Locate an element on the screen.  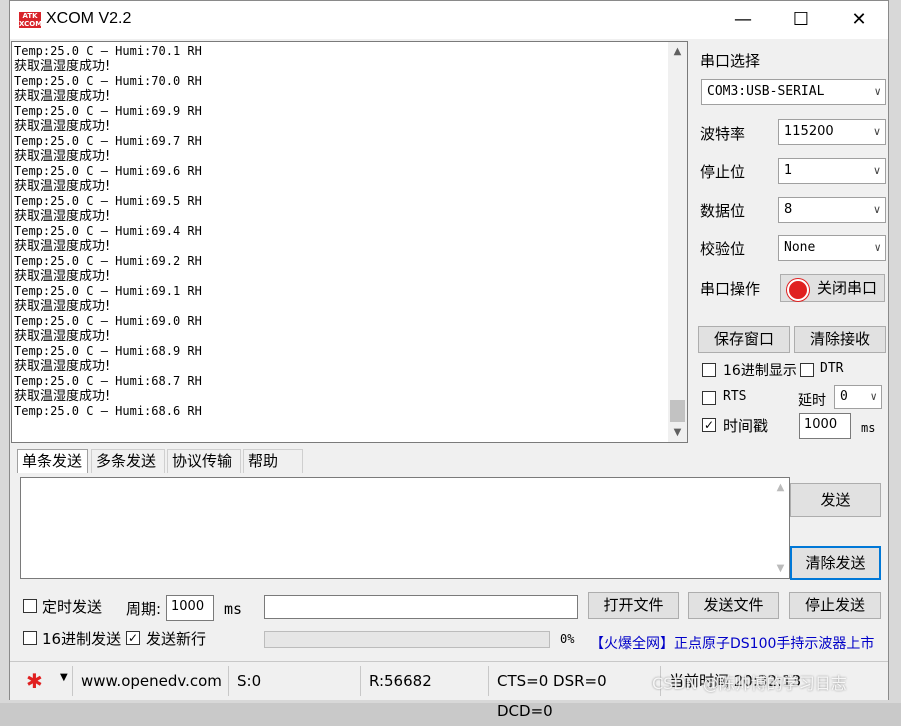
timed-send-checkbox is located at coordinates (30, 606).